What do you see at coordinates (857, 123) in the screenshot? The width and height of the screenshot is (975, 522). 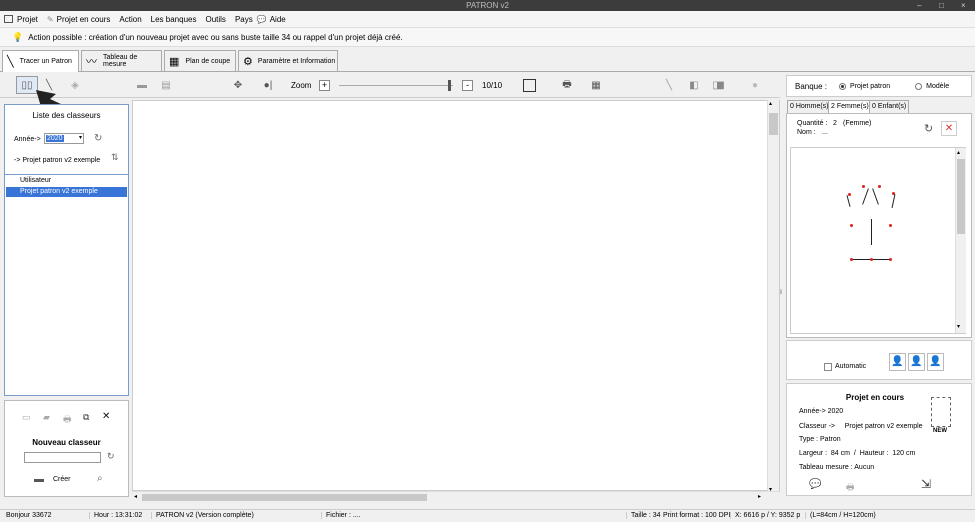 I see `quantity-unit: (Femme)` at bounding box center [857, 123].